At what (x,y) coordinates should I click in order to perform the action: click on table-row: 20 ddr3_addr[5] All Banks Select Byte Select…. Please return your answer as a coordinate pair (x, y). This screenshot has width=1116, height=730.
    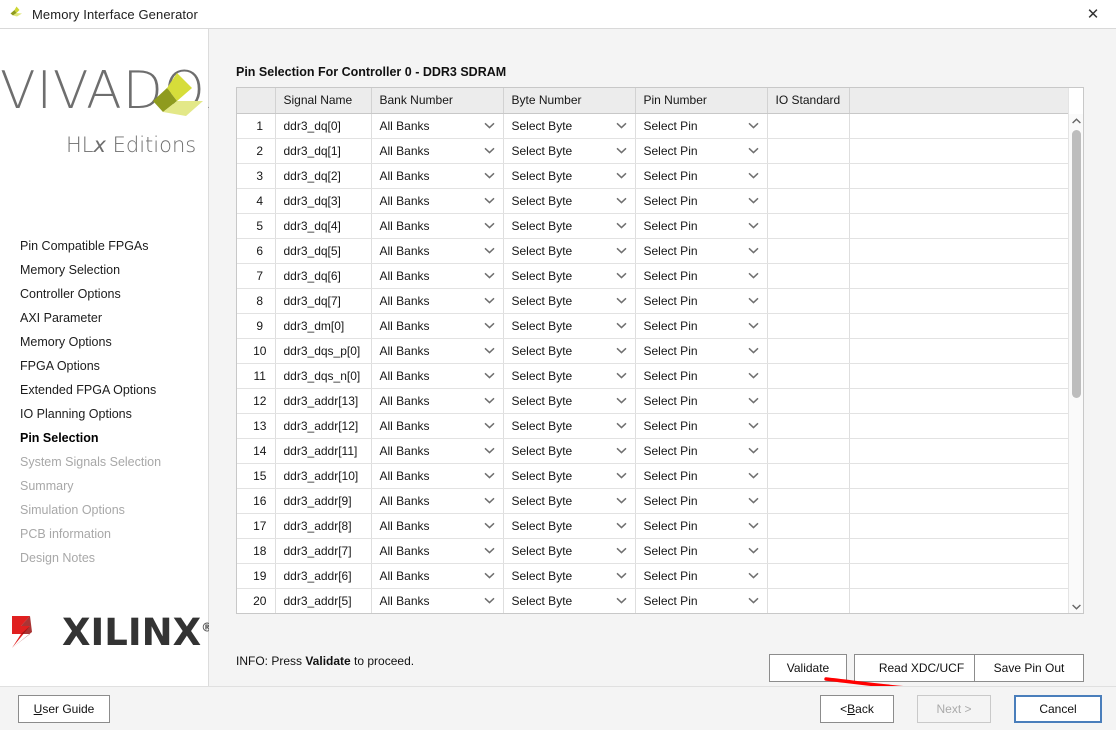
    Looking at the image, I should click on (653, 600).